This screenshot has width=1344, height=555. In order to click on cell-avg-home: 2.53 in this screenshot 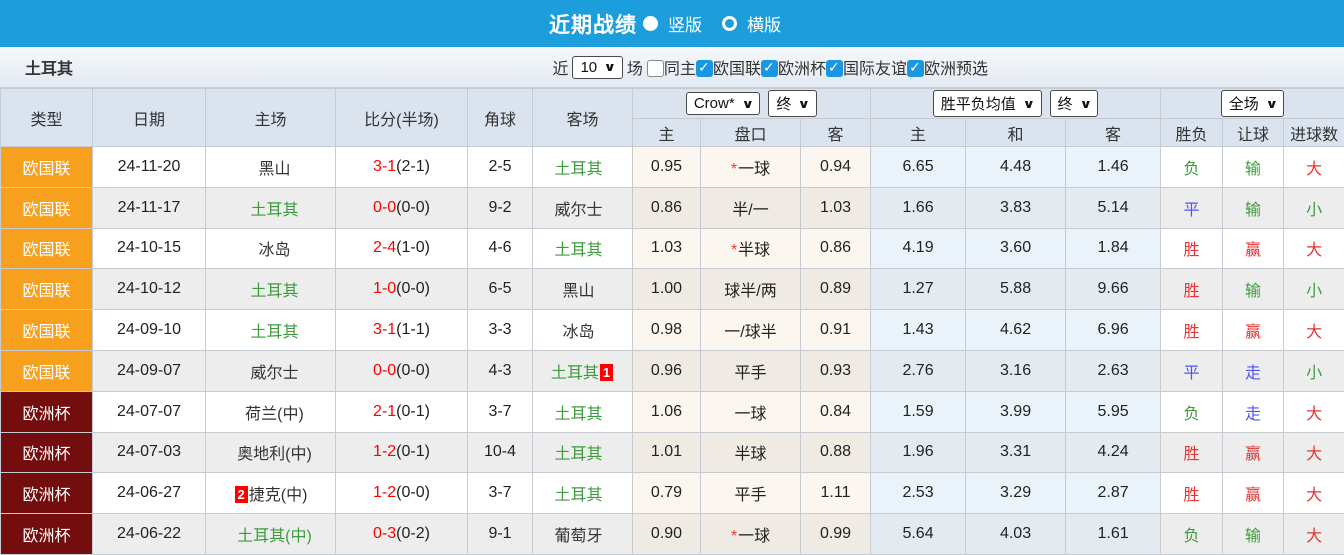, I will do `click(918, 493)`.